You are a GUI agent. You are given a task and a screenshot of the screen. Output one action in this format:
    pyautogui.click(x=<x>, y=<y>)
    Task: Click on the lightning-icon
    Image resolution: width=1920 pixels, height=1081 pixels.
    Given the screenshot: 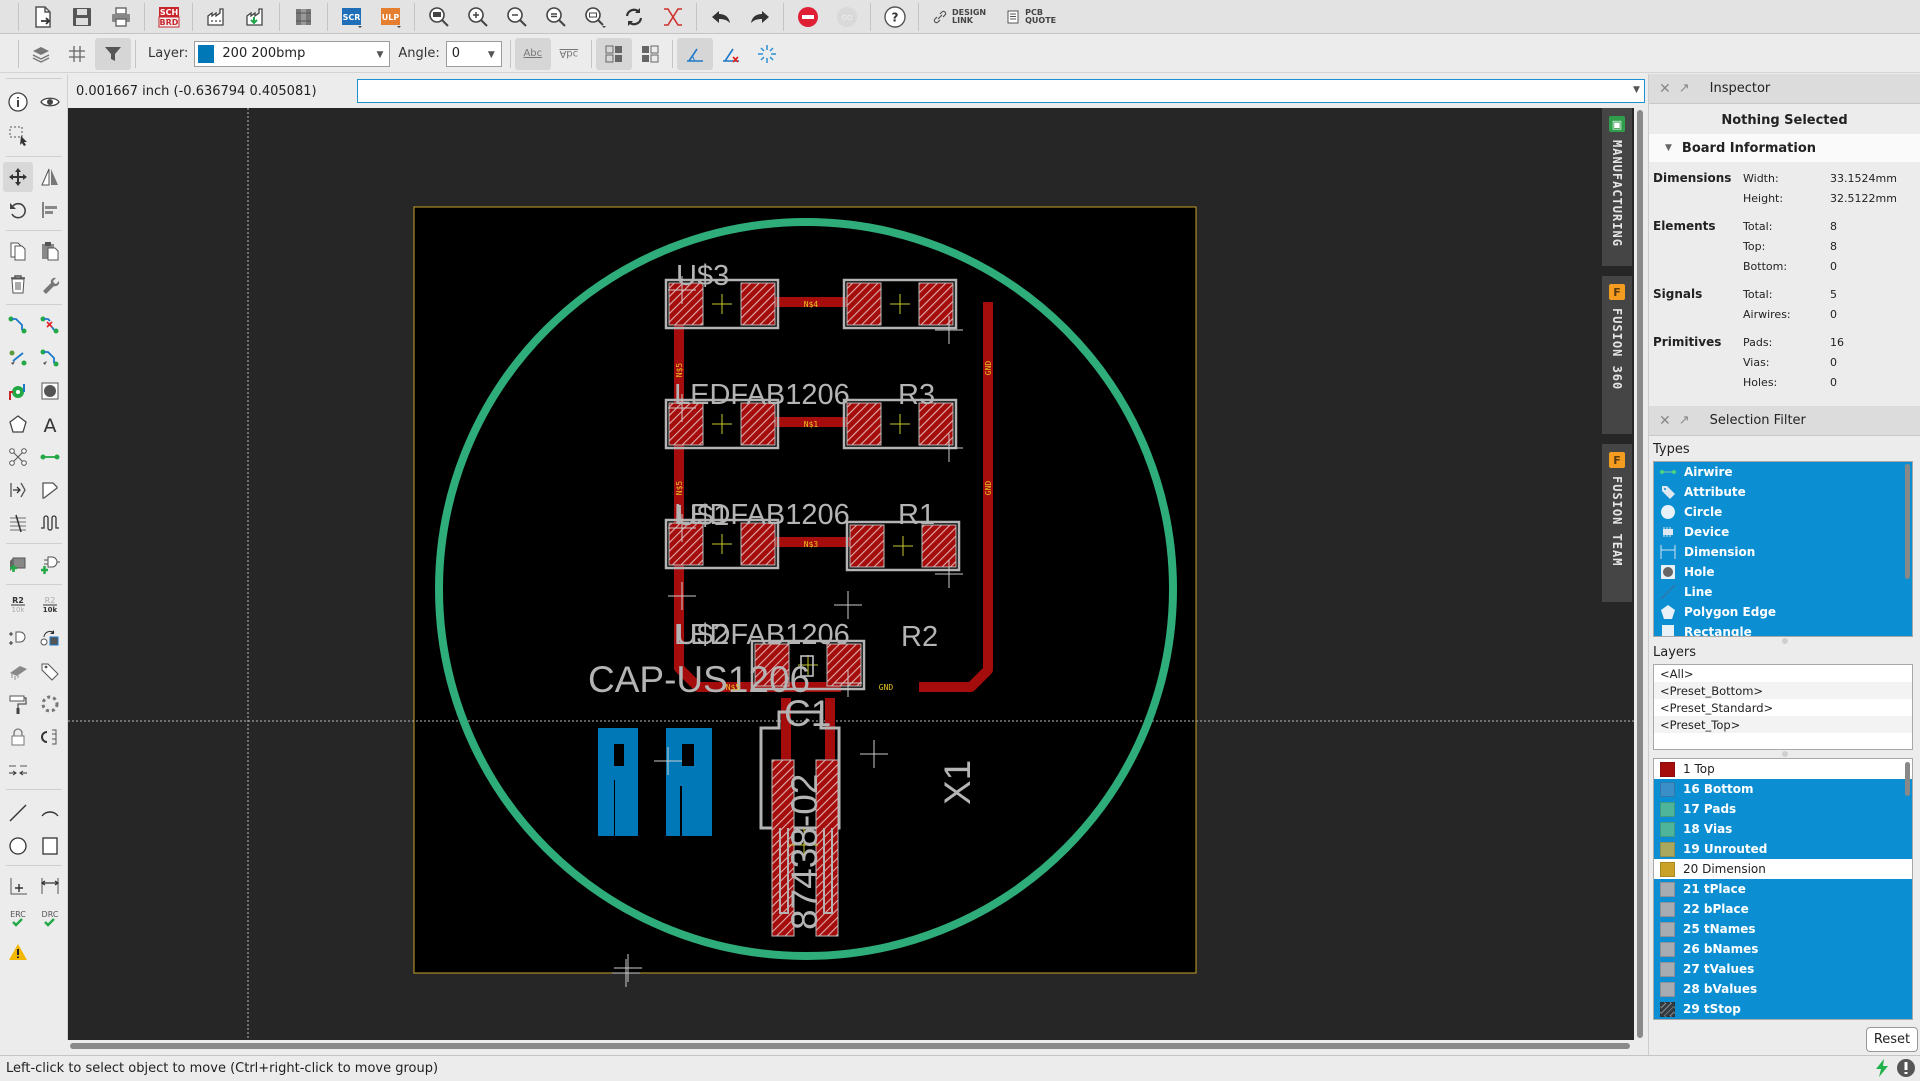 What is the action you would take?
    pyautogui.click(x=1882, y=1069)
    